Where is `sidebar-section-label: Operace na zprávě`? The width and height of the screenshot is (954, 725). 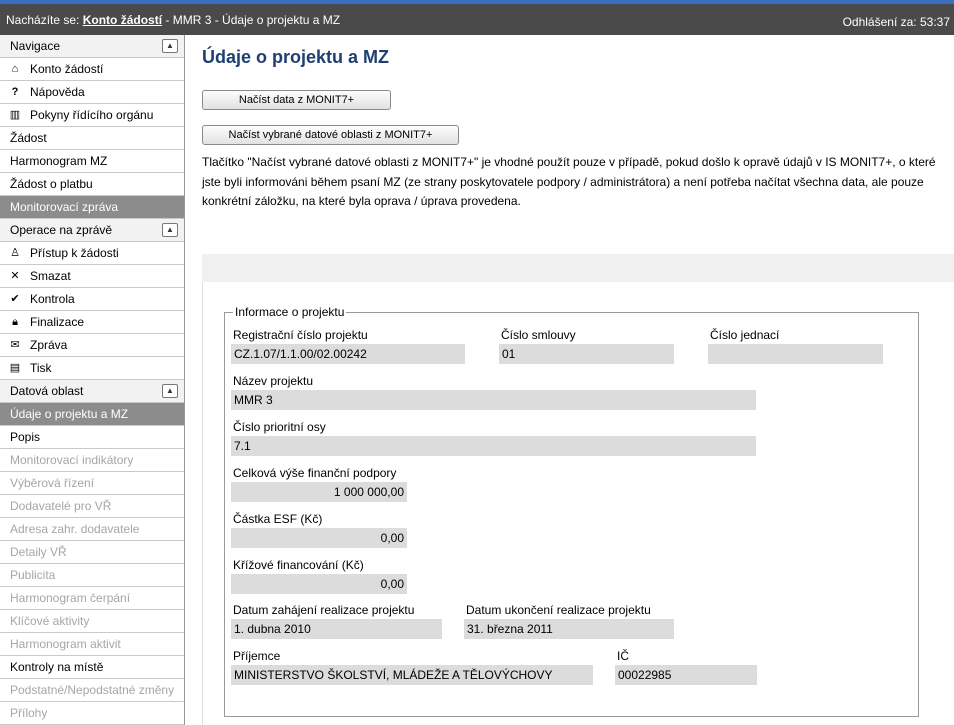 sidebar-section-label: Operace na zprávě is located at coordinates (61, 230).